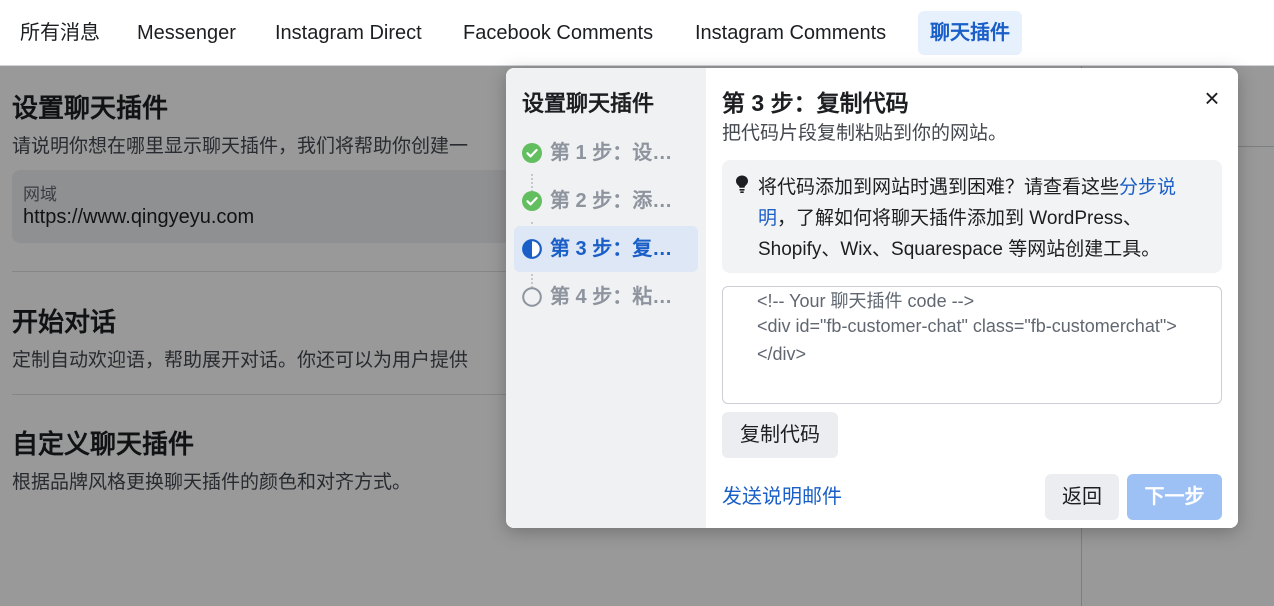  What do you see at coordinates (532, 249) in the screenshot?
I see `half-circle-icon` at bounding box center [532, 249].